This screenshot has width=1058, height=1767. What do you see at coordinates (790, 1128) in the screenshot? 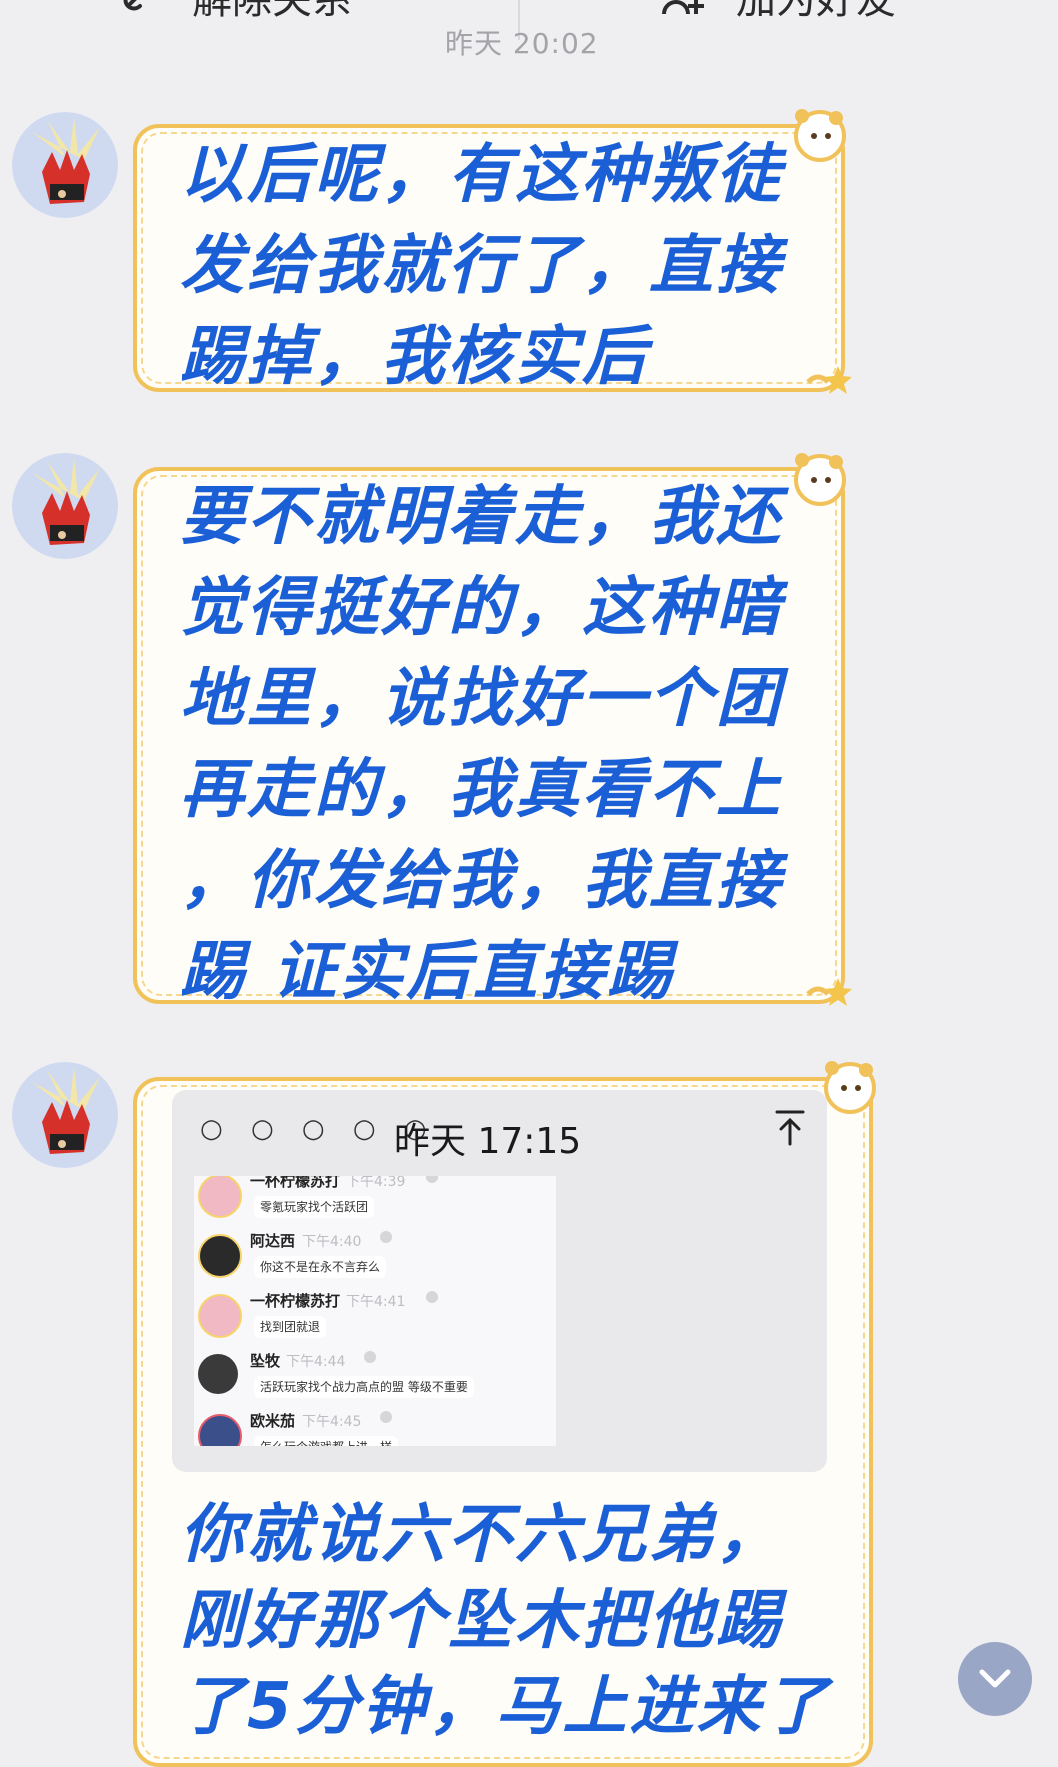
I see `share-up-icon` at bounding box center [790, 1128].